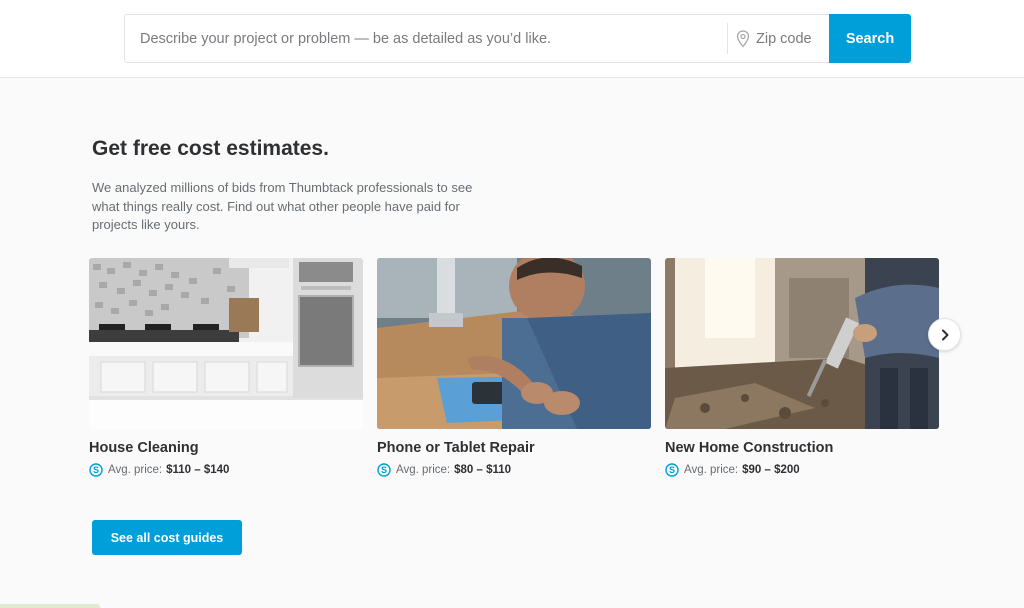 The height and width of the screenshot is (608, 1024). I want to click on card-title: New Home Construction, so click(749, 448).